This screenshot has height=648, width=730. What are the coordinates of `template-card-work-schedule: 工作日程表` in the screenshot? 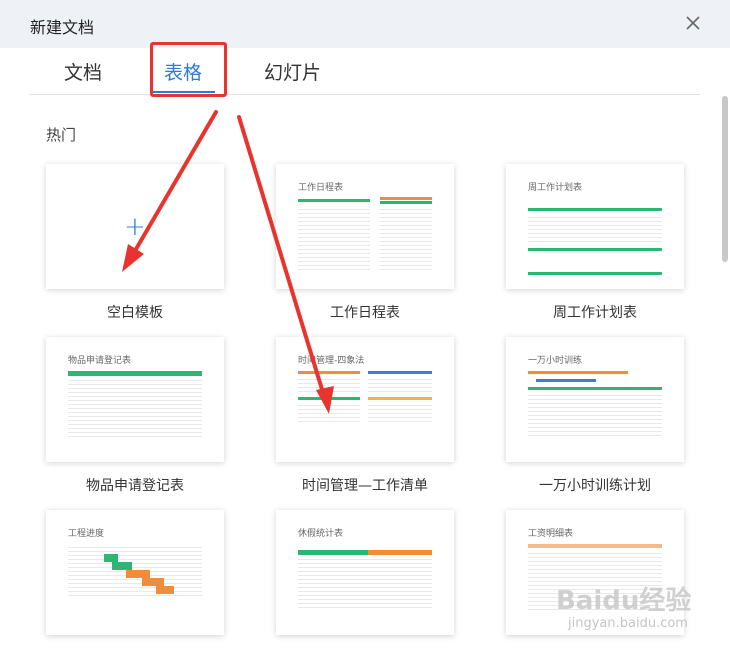 It's located at (365, 226).